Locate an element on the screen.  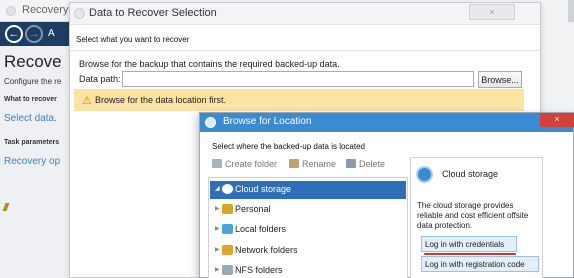
dialog-app-icon is located at coordinates (79, 13).